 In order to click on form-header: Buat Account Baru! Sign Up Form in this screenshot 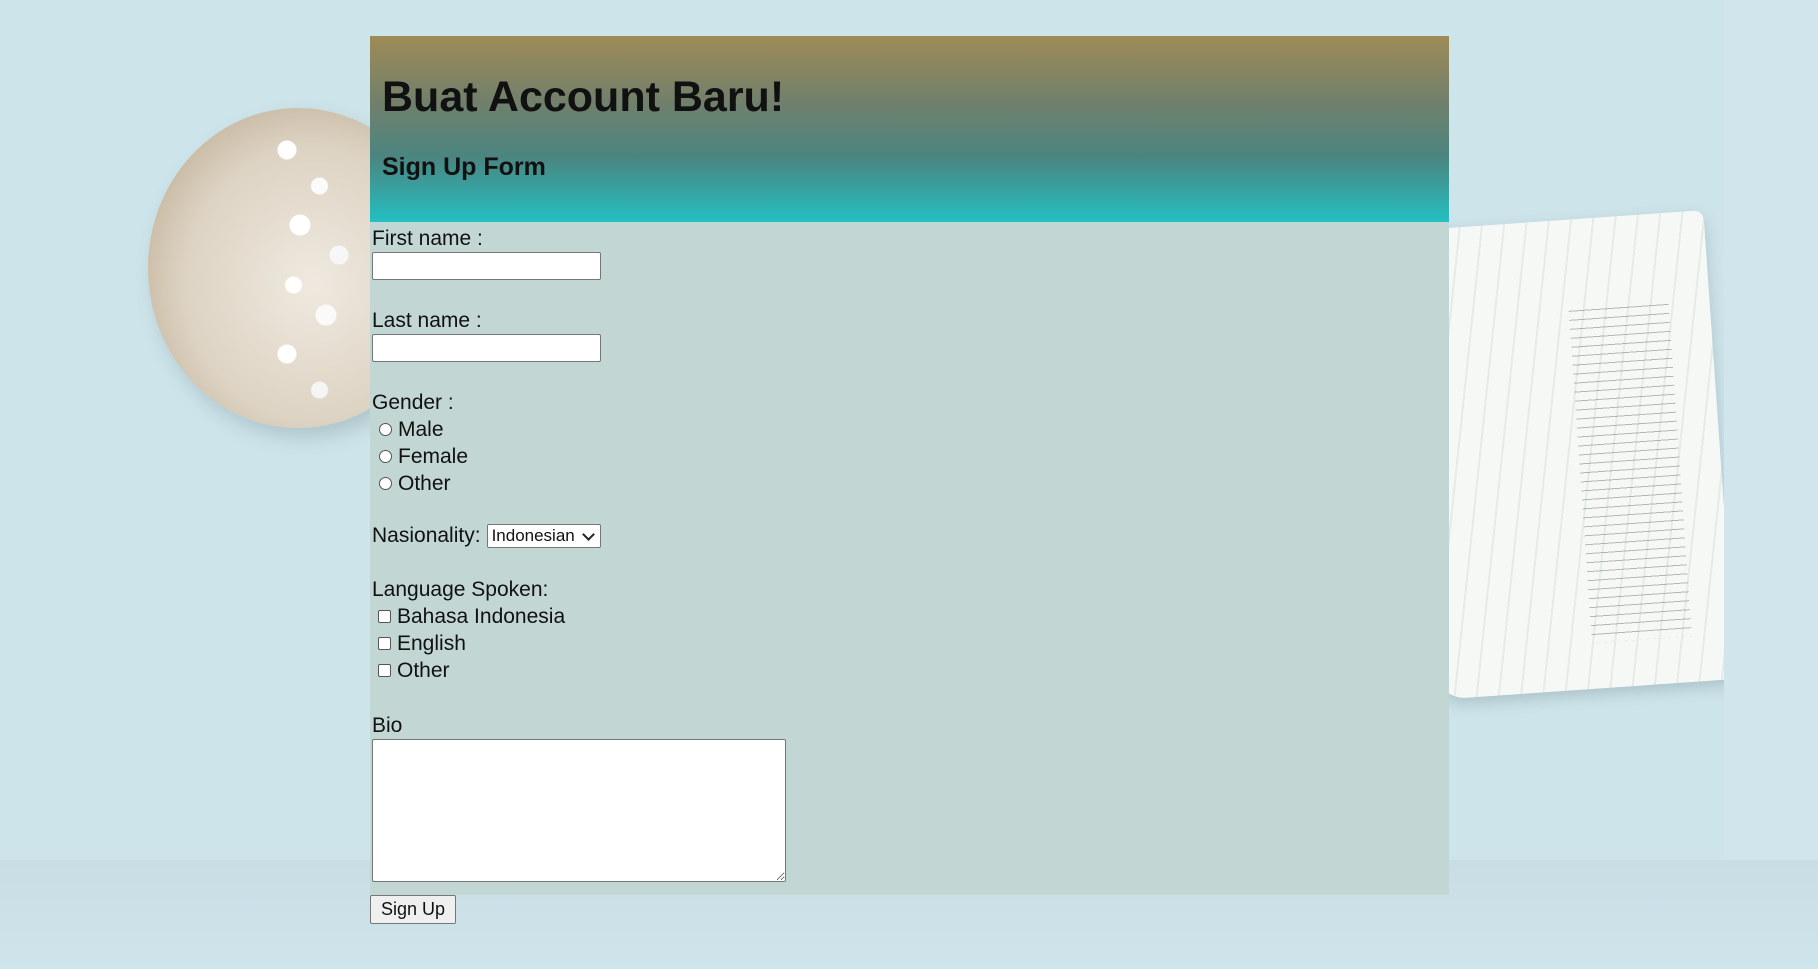, I will do `click(909, 129)`.